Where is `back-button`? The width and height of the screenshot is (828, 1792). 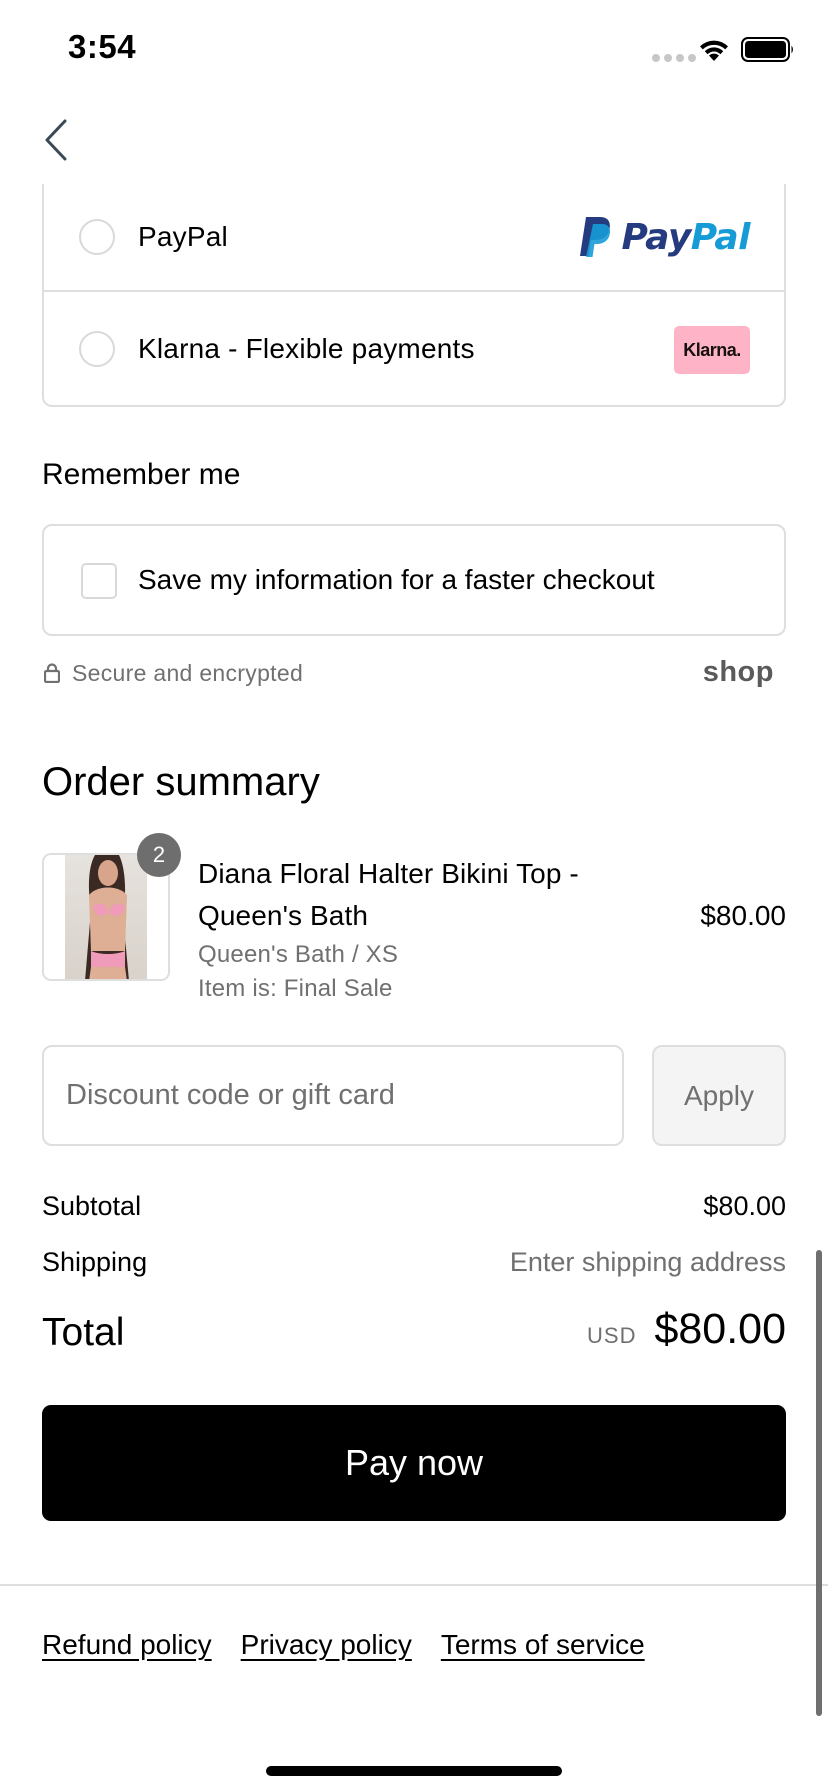
back-button is located at coordinates (56, 140).